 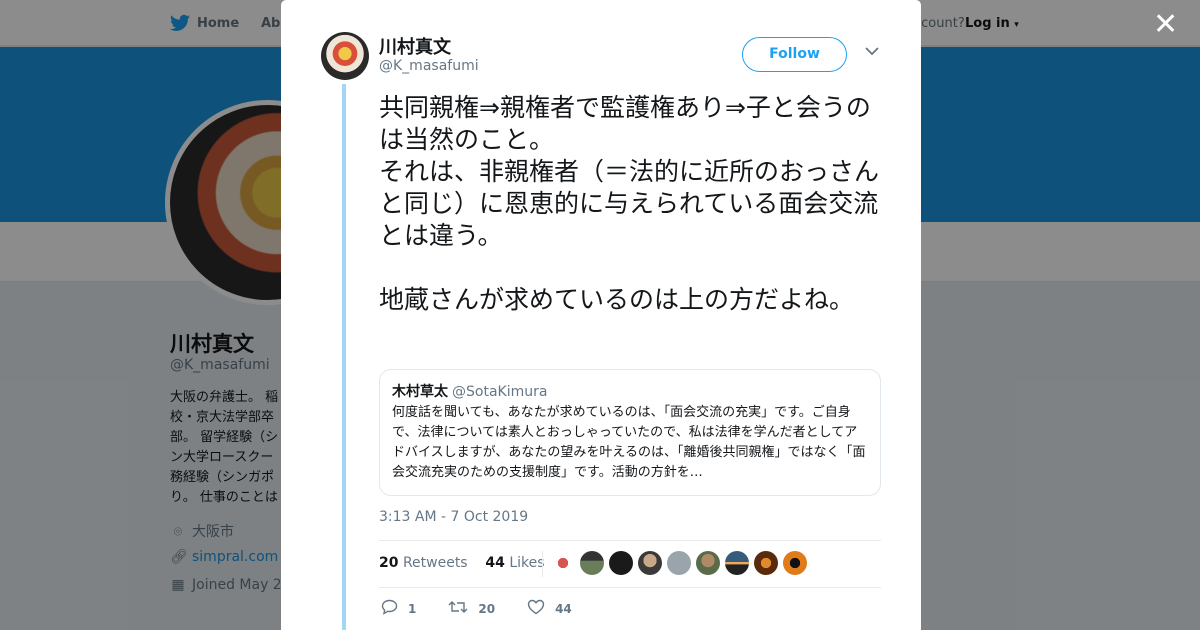 I want to click on tweet-timestamp: 3:13 AM - 7 Oct 2019, so click(x=453, y=517).